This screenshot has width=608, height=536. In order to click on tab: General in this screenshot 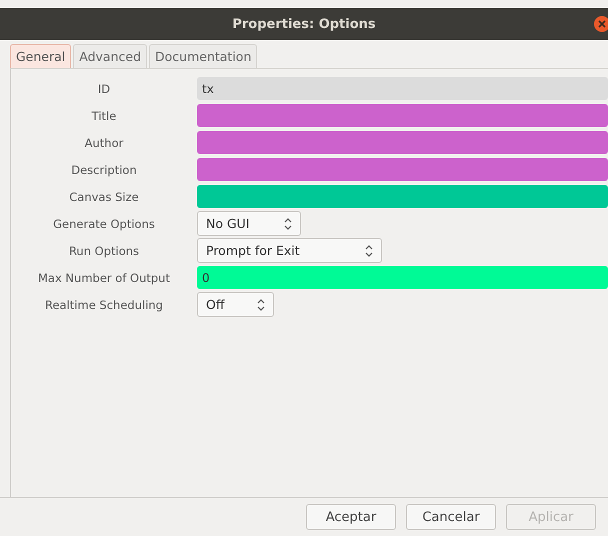, I will do `click(41, 56)`.